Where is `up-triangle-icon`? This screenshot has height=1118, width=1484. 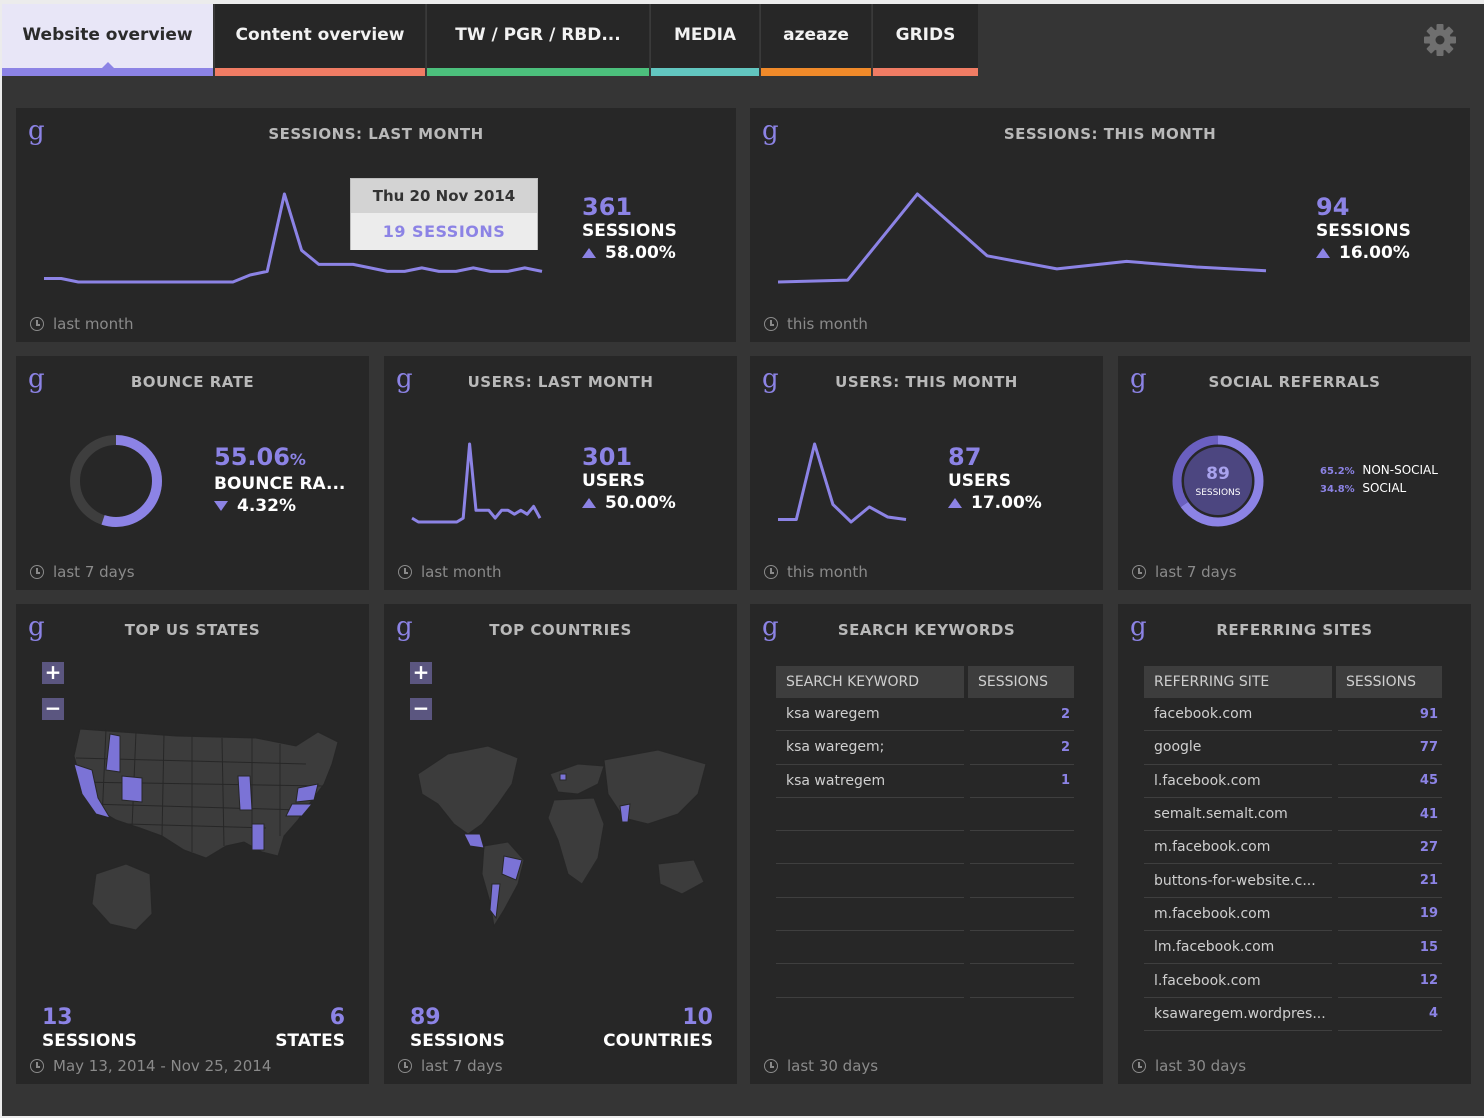
up-triangle-icon is located at coordinates (589, 503).